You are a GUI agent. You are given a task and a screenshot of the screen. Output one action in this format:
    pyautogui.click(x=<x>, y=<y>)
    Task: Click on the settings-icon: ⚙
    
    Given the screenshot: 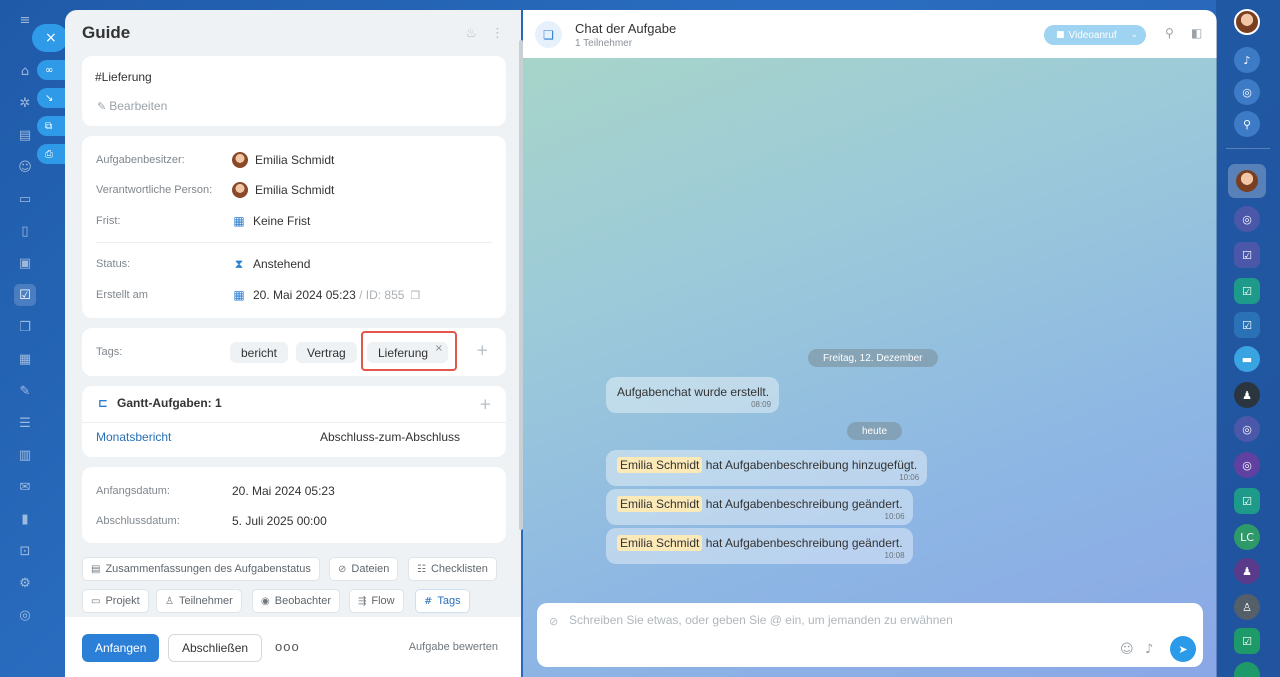 What is the action you would take?
    pyautogui.click(x=25, y=583)
    